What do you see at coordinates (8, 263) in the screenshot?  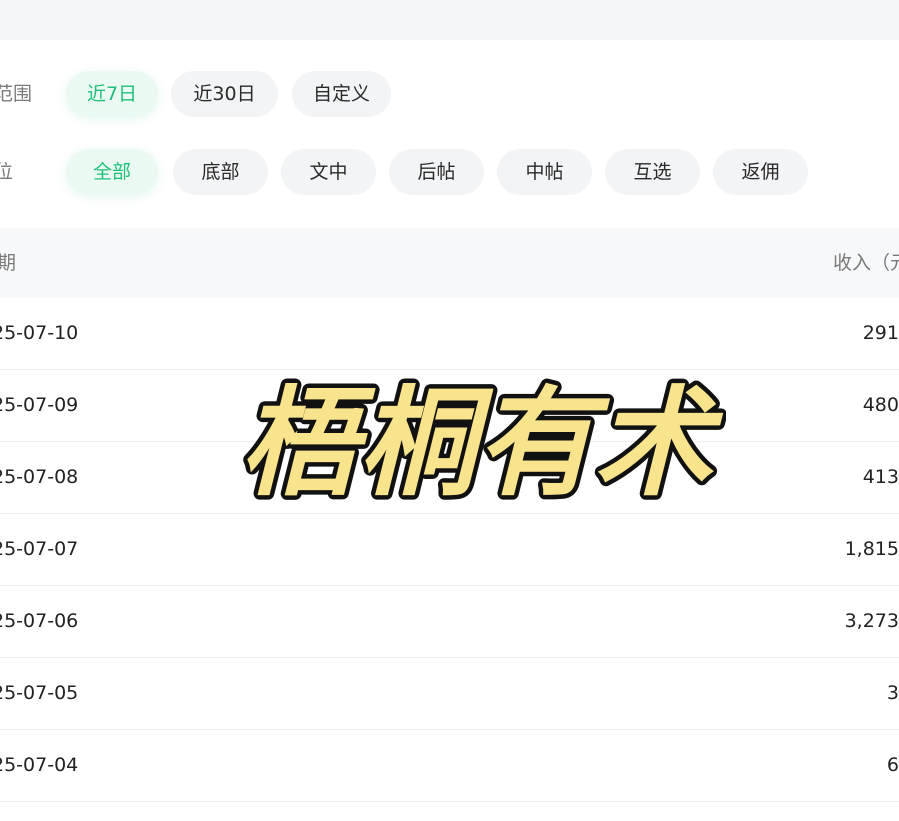 I see `column-header-date: 期` at bounding box center [8, 263].